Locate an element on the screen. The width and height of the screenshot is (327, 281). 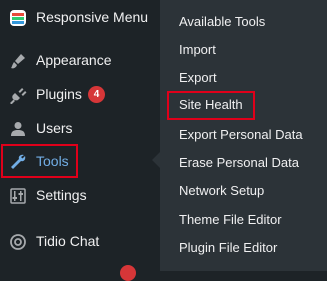
sidebar-item-label: Responsive Menu is located at coordinates (92, 17).